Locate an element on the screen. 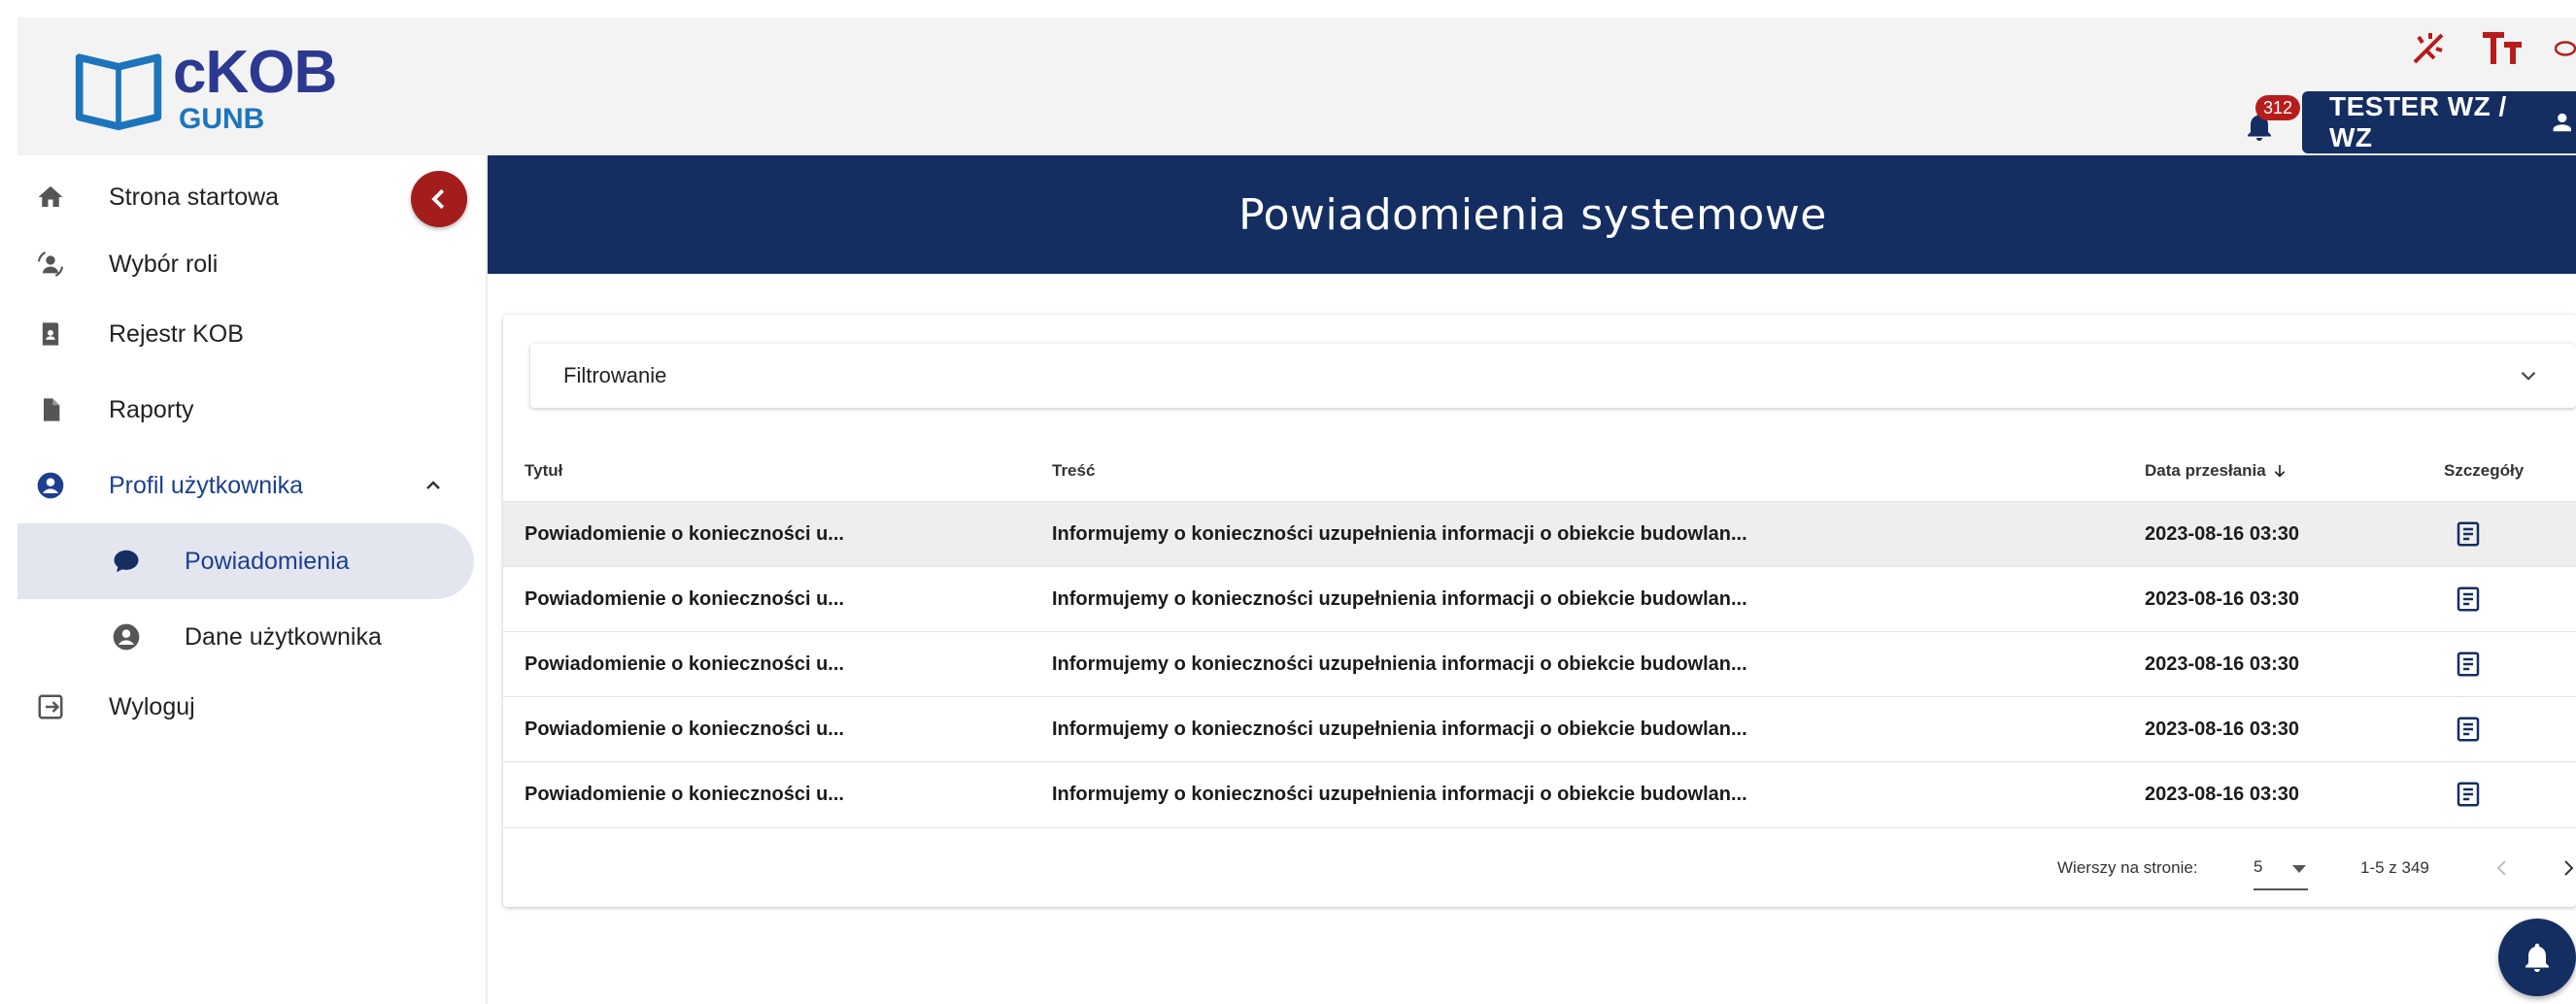 This screenshot has width=2576, height=1004. sidebar-item-label: Raporty is located at coordinates (151, 409).